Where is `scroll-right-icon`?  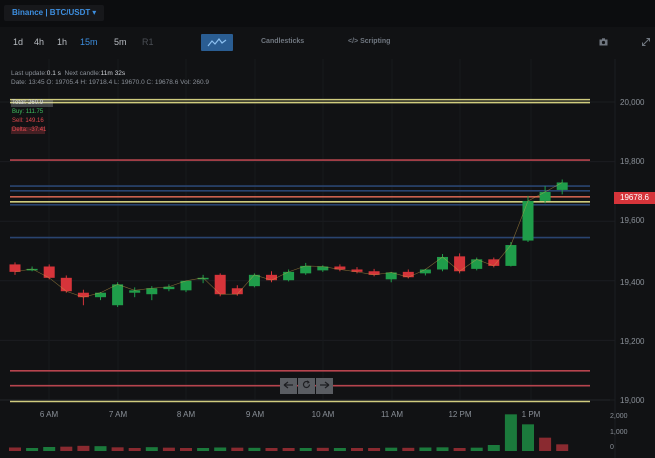 scroll-right-icon is located at coordinates (324, 386).